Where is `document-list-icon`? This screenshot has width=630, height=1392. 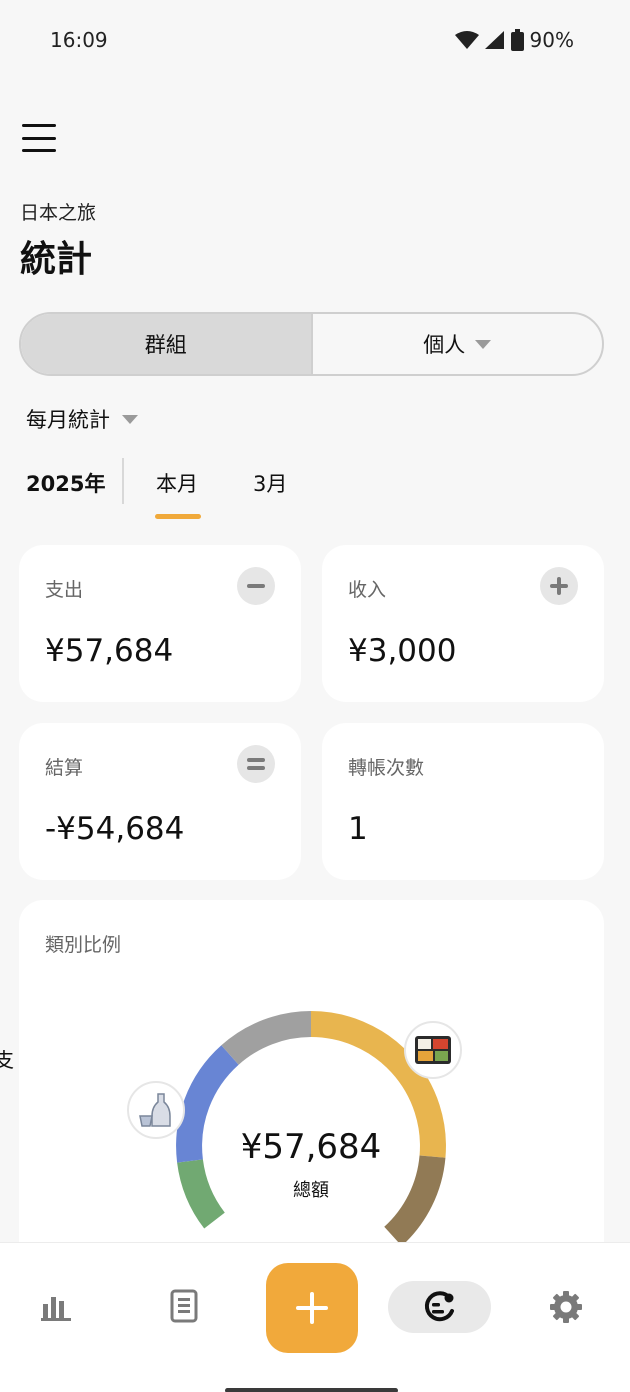
document-list-icon is located at coordinates (184, 1306).